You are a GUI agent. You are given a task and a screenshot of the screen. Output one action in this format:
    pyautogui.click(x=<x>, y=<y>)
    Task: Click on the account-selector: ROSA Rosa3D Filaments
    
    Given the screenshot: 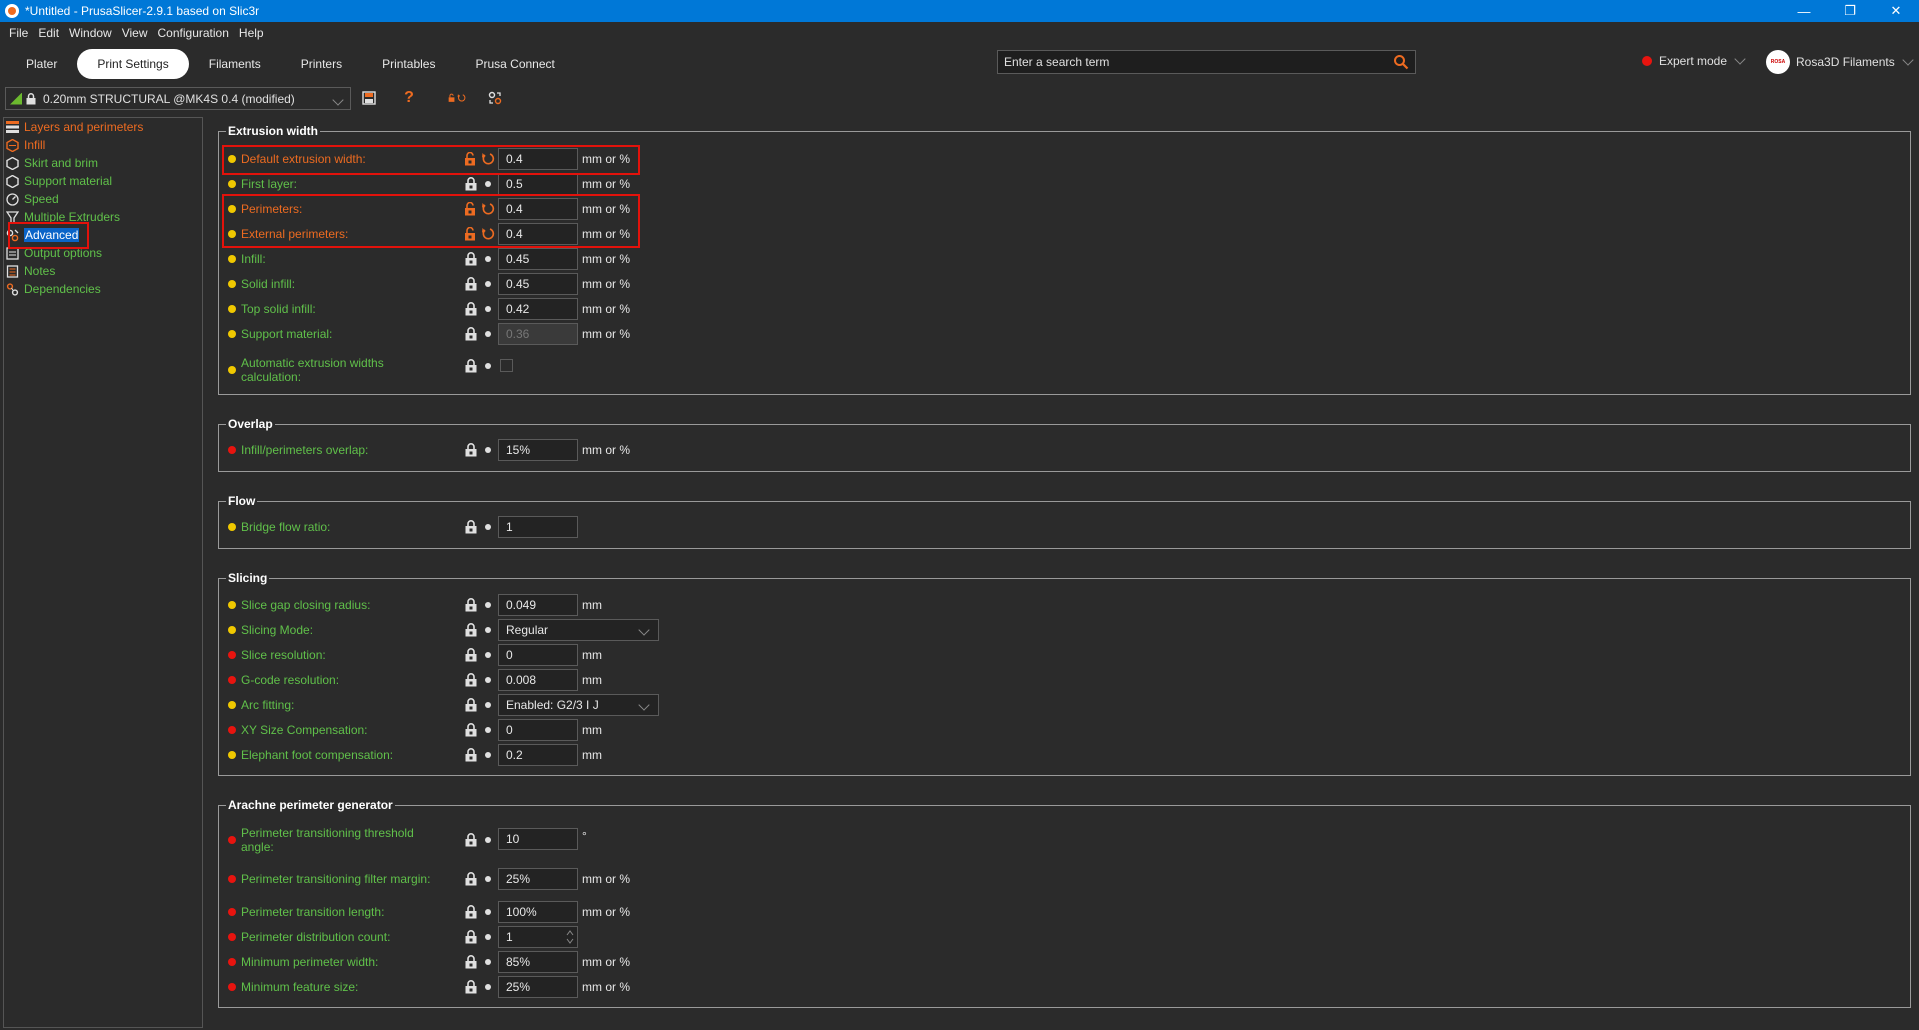 What is the action you would take?
    pyautogui.click(x=1840, y=62)
    